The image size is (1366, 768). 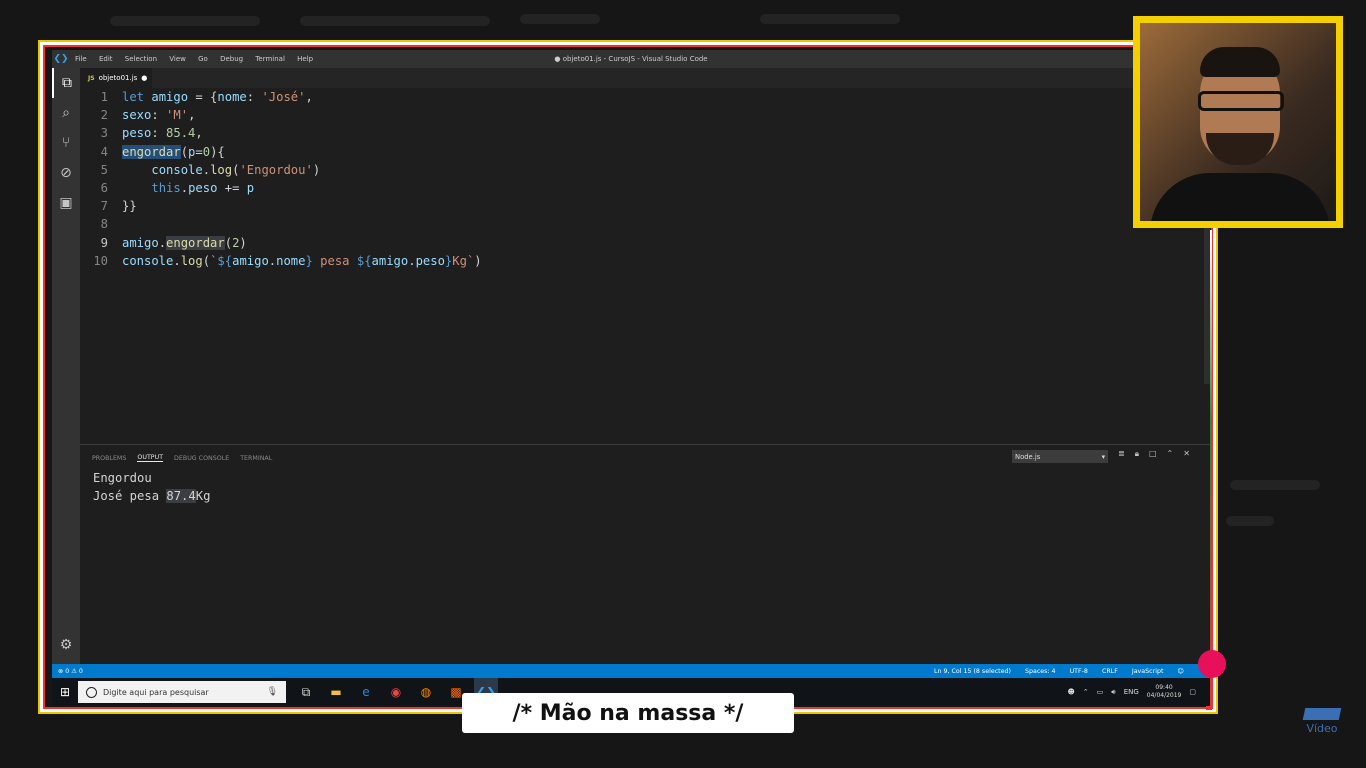 What do you see at coordinates (1148, 671) in the screenshot?
I see `language-mode: JavaScript` at bounding box center [1148, 671].